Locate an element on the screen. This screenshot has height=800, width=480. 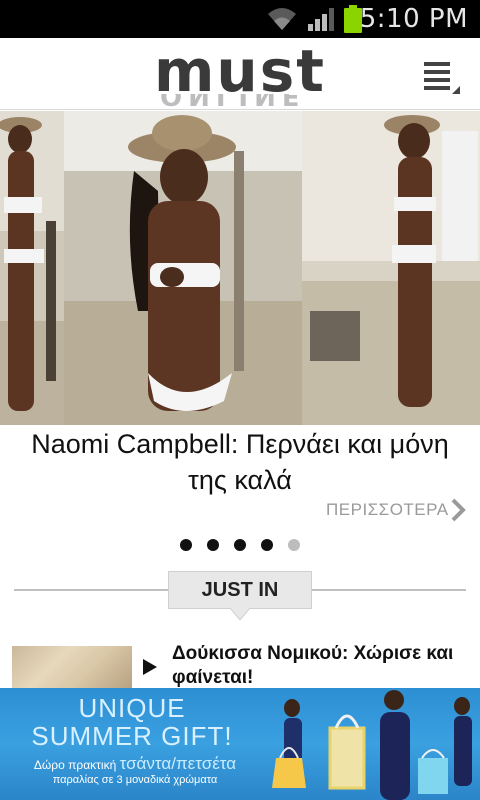
ad-subline-1: Δώρο πρακτική τσάντα/πετσέτα is located at coordinates (135, 764).